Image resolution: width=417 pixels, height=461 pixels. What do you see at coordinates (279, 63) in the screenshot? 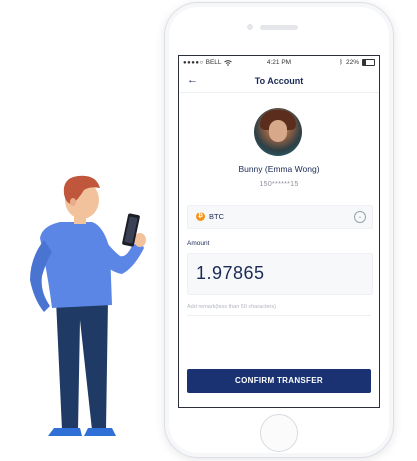
I see `status-bar: ●●●●○ BELL 4:21 PM ᛒ 22%` at bounding box center [279, 63].